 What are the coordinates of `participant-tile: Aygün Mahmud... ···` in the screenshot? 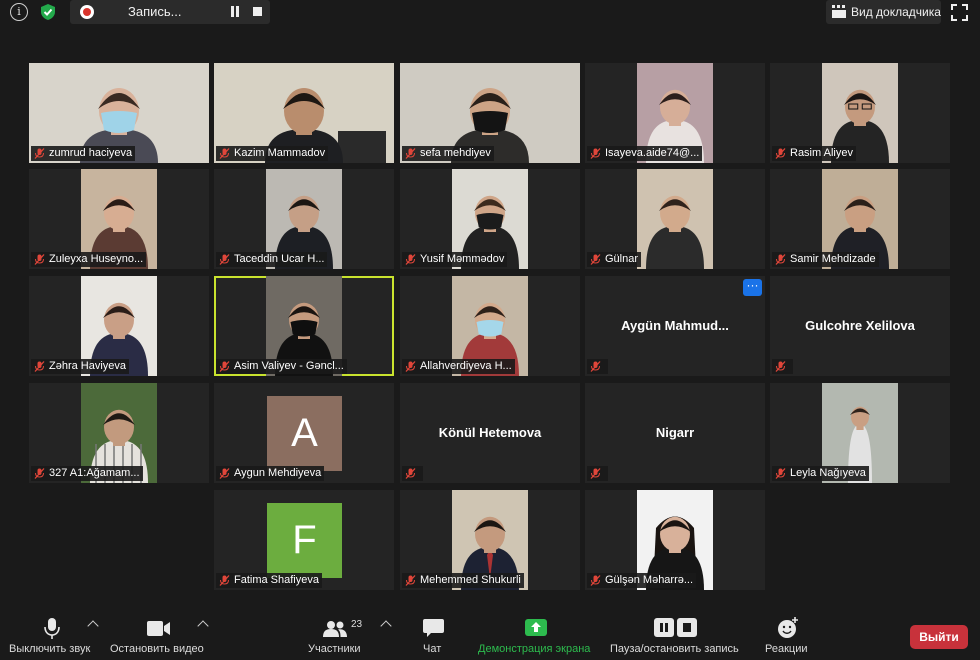 It's located at (675, 326).